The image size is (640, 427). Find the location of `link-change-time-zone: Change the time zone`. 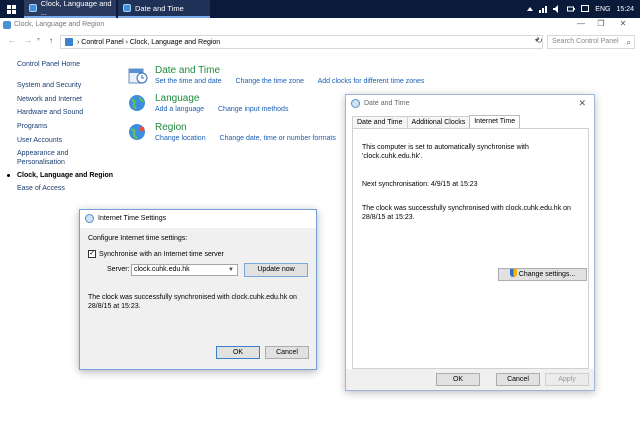

link-change-time-zone: Change the time zone is located at coordinates (270, 81).